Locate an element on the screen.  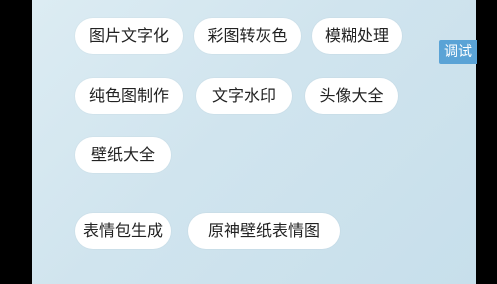
menu-item-wallpapers: 壁纸大全 is located at coordinates (123, 155).